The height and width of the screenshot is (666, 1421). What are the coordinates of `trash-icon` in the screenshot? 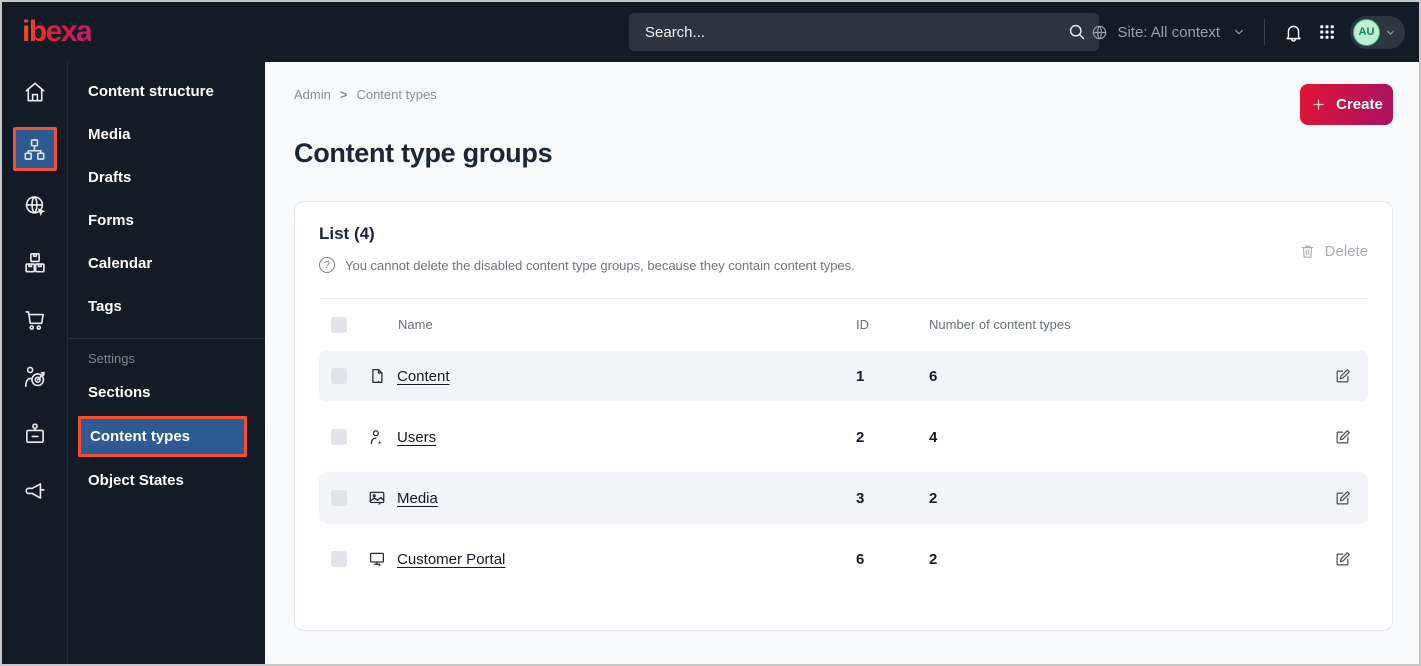 It's located at (1307, 251).